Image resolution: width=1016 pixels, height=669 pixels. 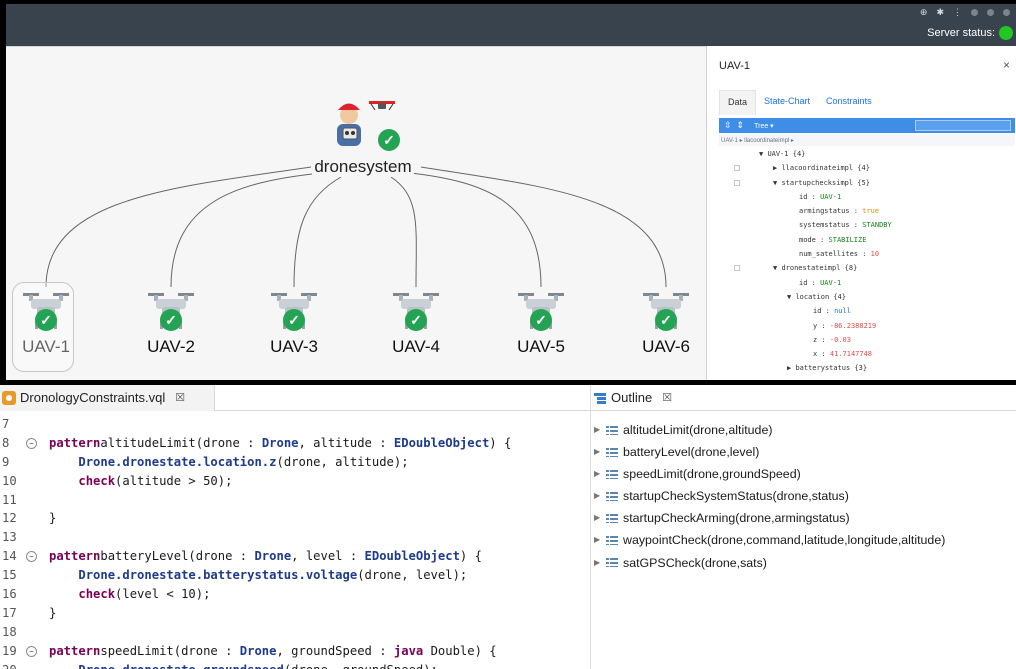 I want to click on outline-item: ▶ satGPSCheck(drone,sats), so click(x=768, y=563).